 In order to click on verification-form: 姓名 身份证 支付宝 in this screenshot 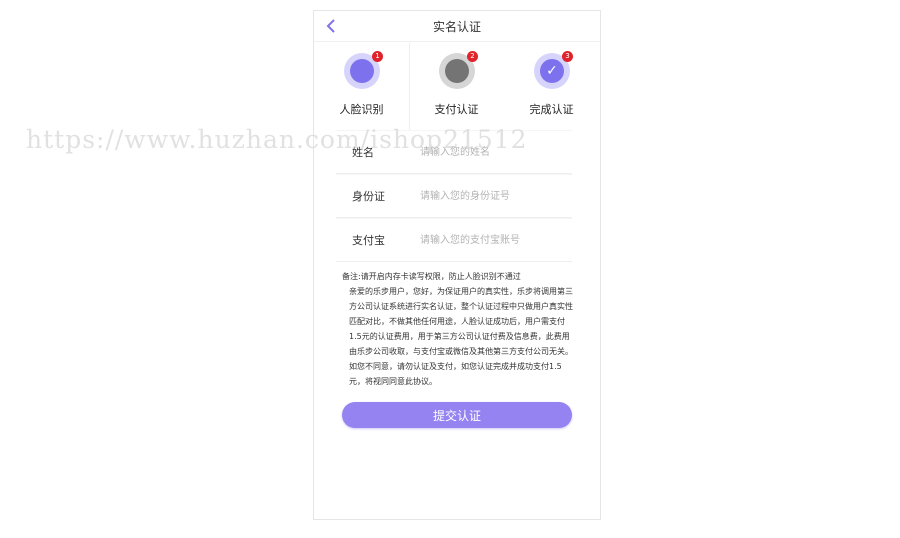, I will do `click(454, 196)`.